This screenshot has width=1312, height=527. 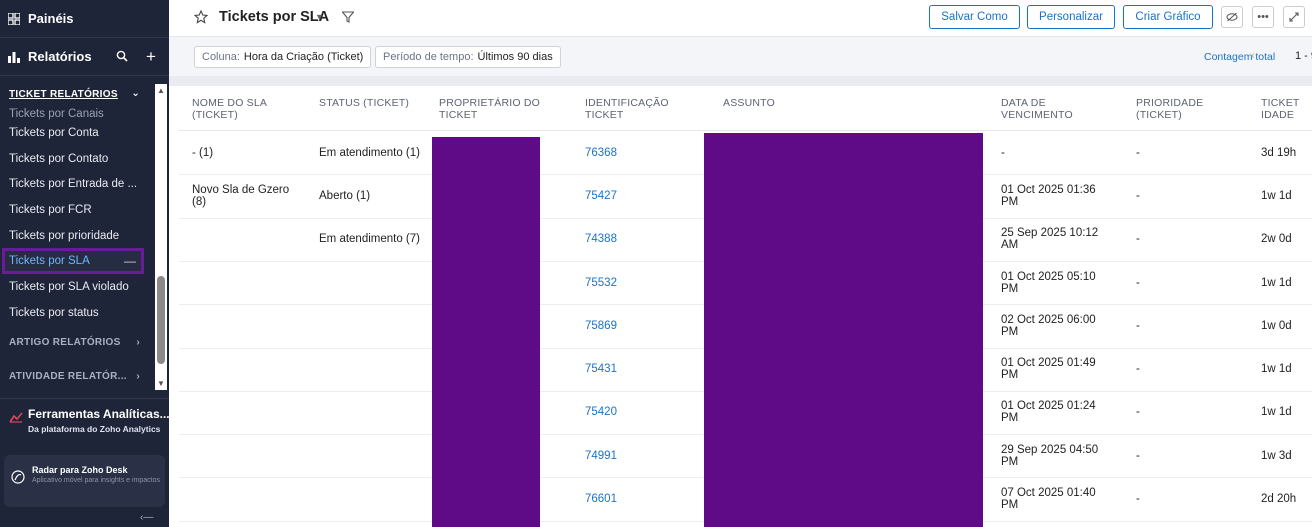 What do you see at coordinates (84, 57) in the screenshot?
I see `sidebar-item-relatorios: Relatórios +` at bounding box center [84, 57].